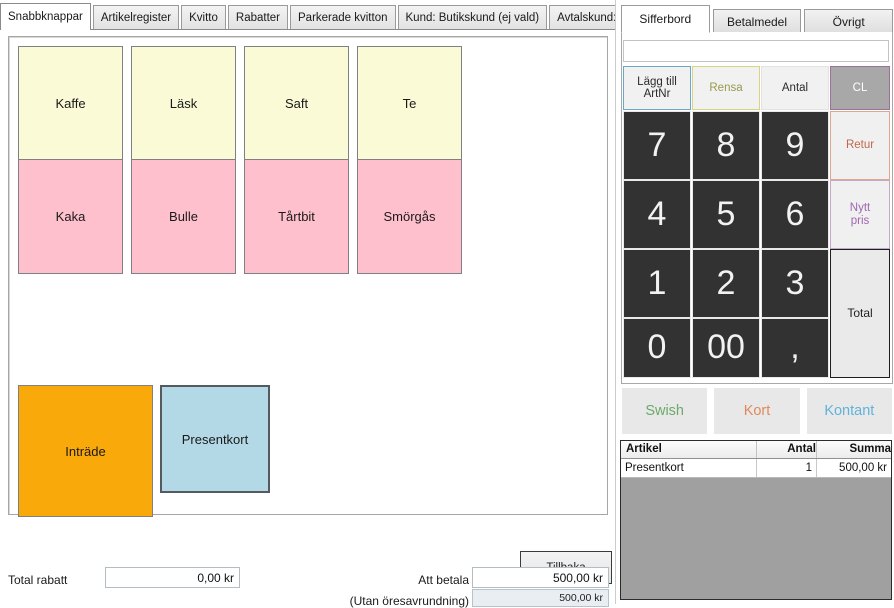  Describe the element at coordinates (787, 468) in the screenshot. I see `receipt-cell-antal: 1` at that location.